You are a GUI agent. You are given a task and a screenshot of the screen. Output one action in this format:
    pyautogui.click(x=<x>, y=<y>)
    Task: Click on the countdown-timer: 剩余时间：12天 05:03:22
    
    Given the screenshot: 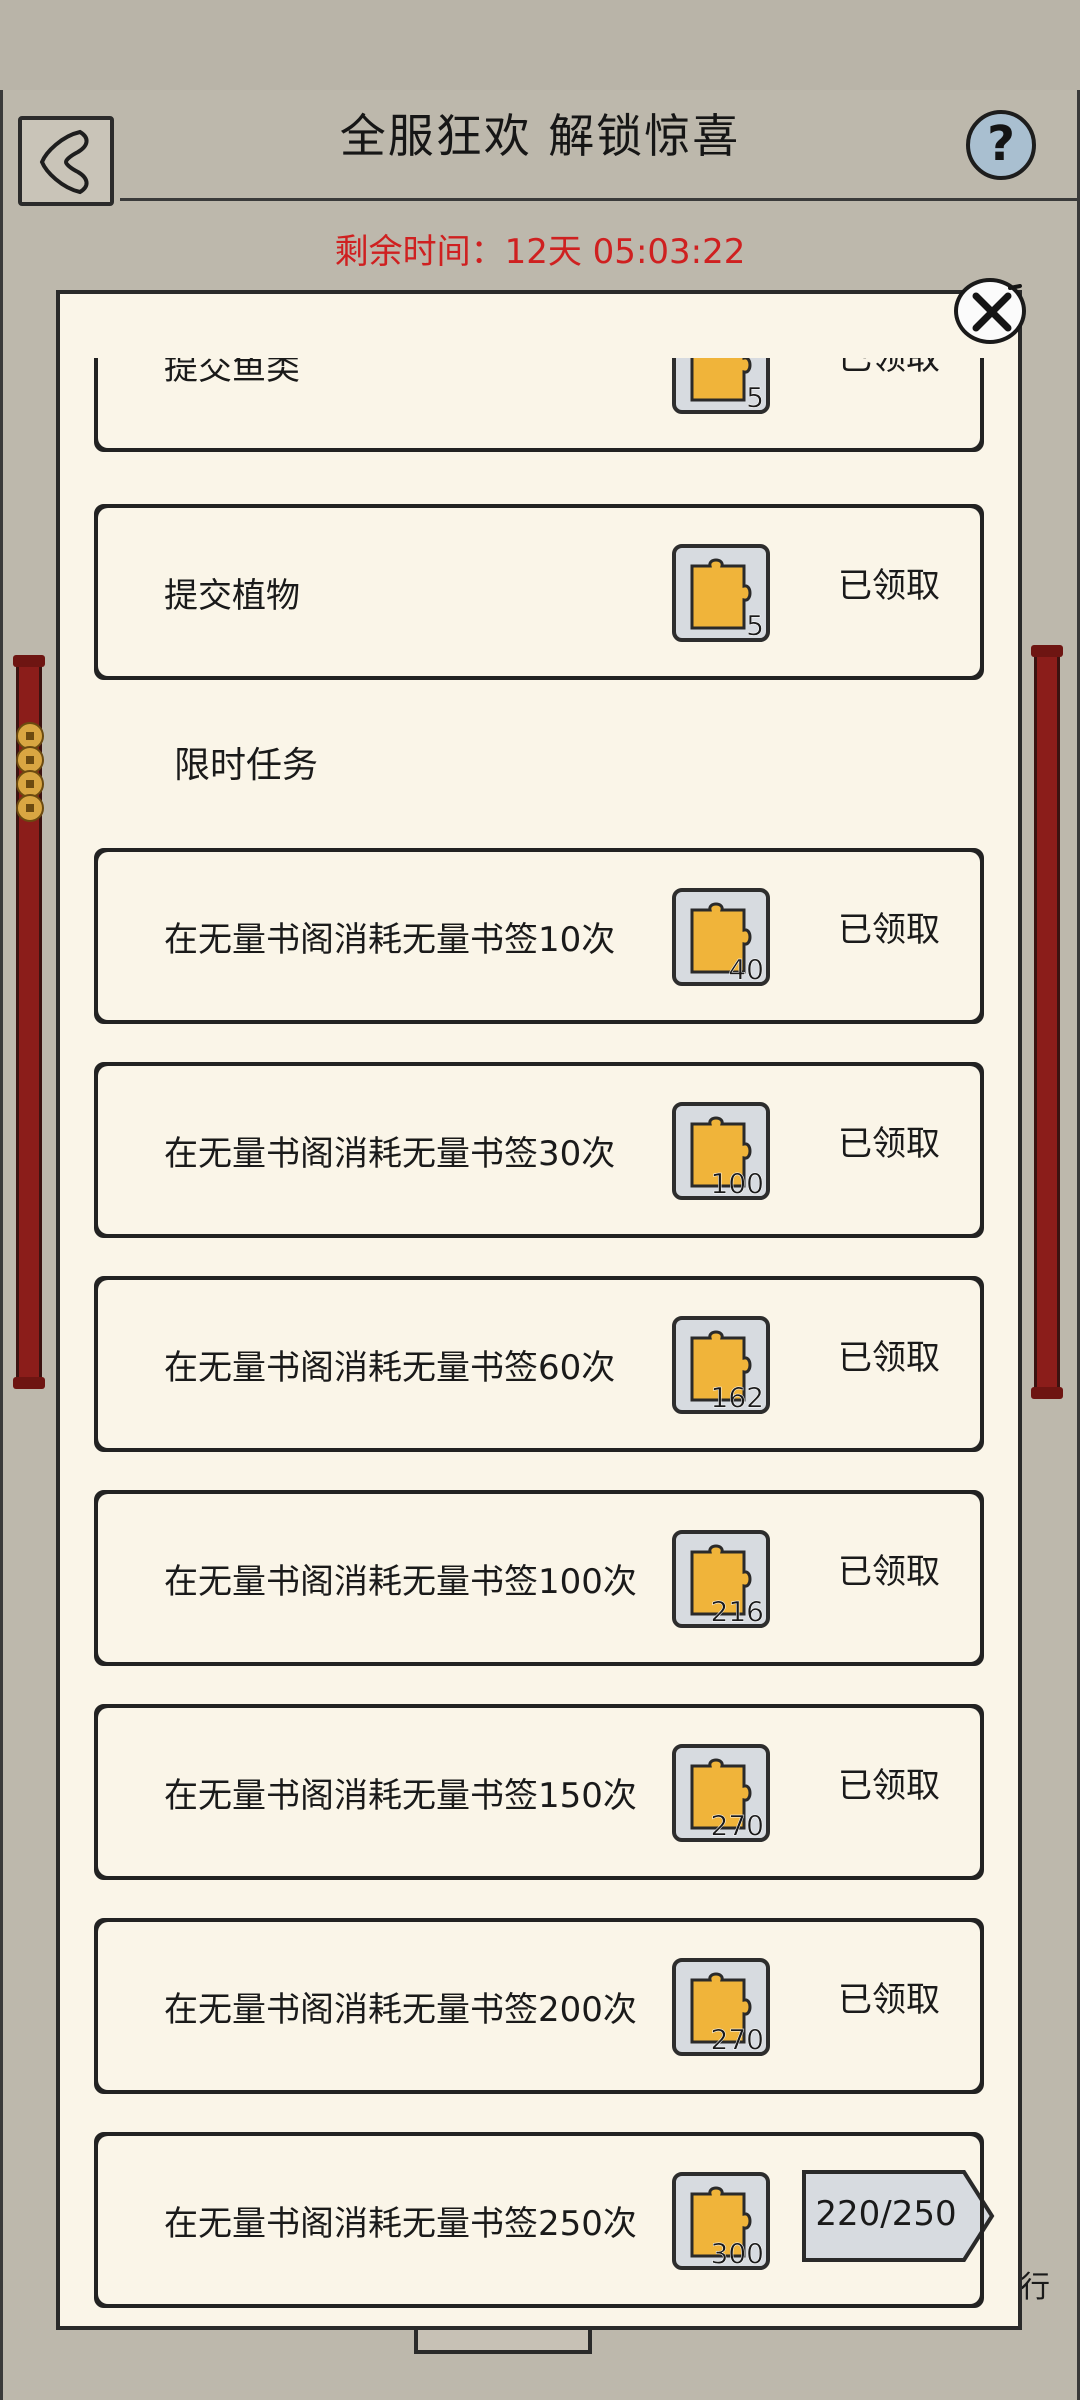 What is the action you would take?
    pyautogui.click(x=540, y=252)
    